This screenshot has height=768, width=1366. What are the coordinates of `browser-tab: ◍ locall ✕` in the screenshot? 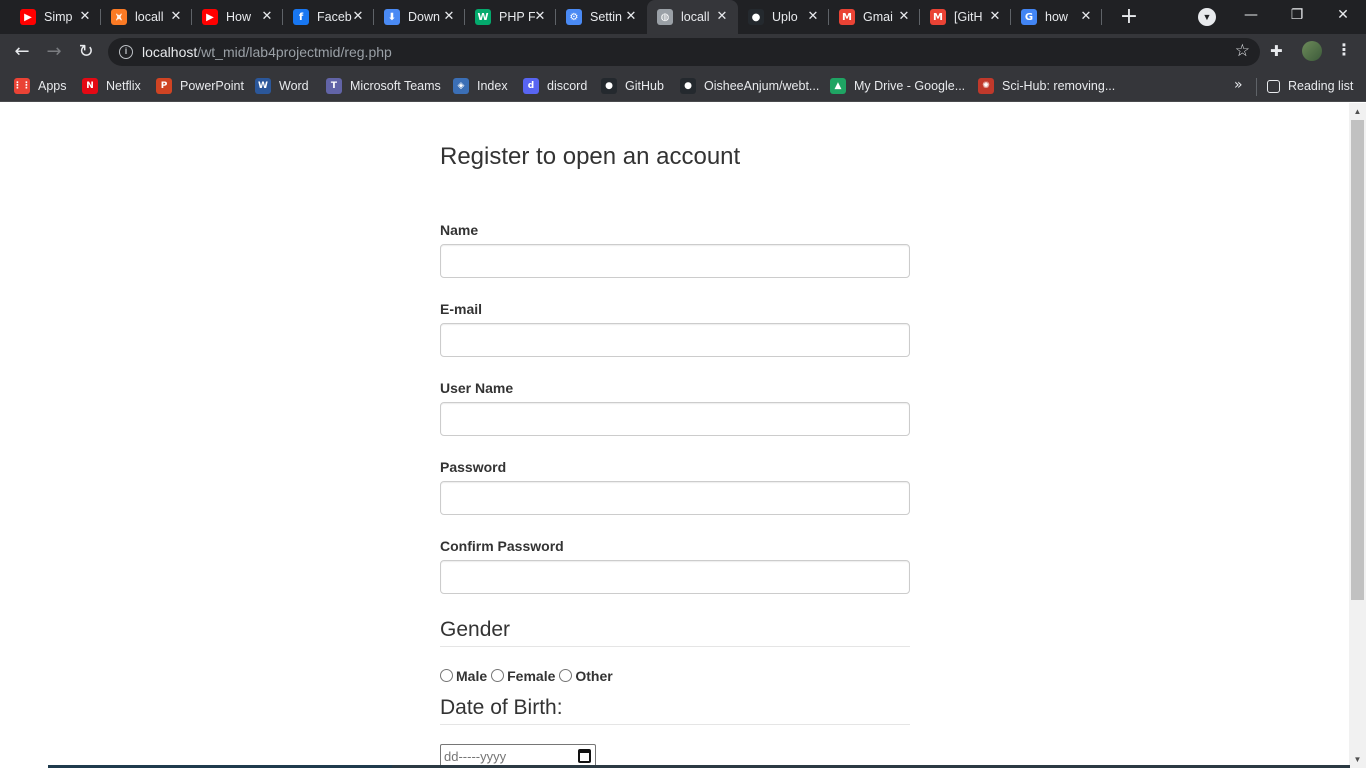 It's located at (692, 17).